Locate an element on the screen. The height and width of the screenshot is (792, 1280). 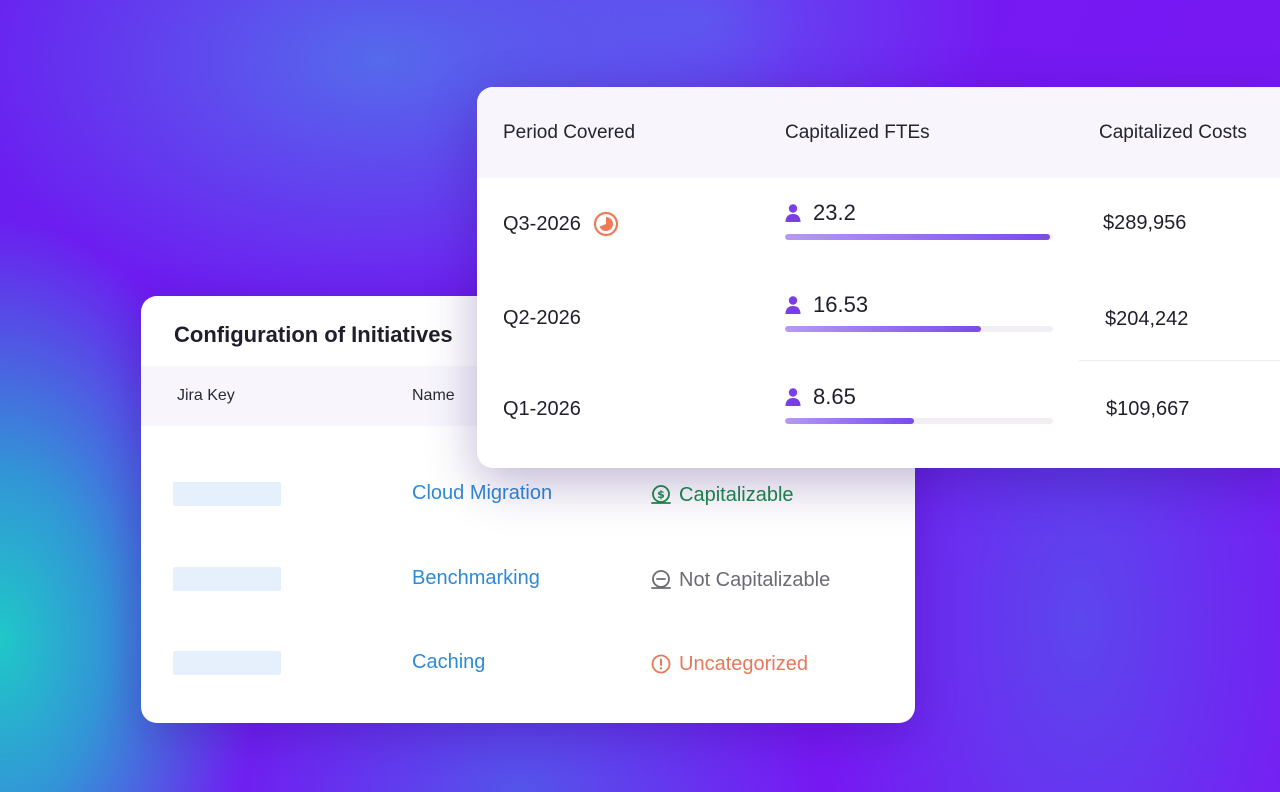
period-label: Q2-2026 is located at coordinates (542, 318).